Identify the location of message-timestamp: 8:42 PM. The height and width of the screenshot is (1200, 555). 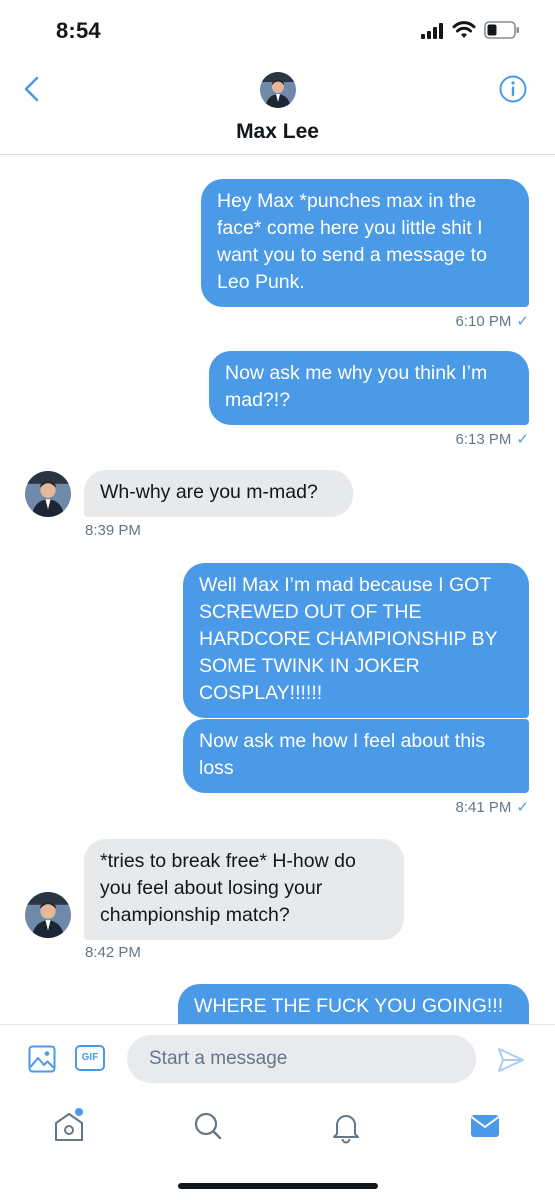
(113, 952).